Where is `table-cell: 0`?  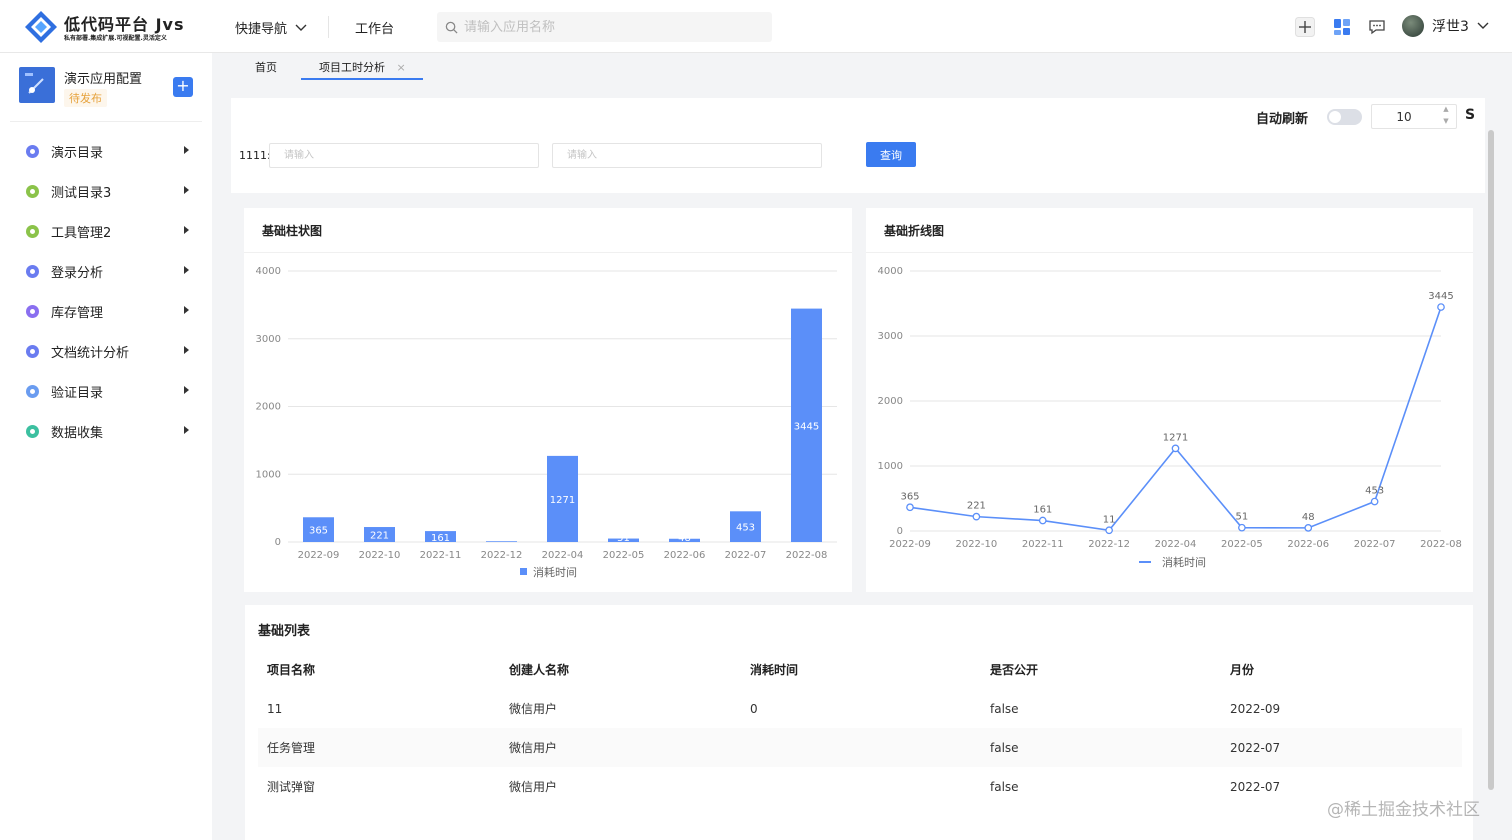 table-cell: 0 is located at coordinates (754, 708).